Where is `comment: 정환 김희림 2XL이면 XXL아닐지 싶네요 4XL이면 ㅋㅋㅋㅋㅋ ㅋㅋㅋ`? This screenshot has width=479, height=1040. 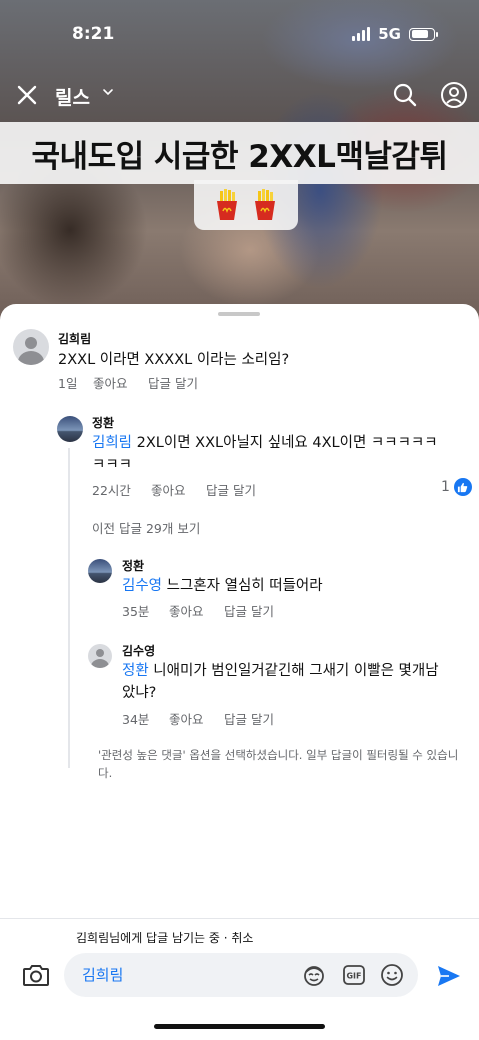 comment: 정환 김희림 2XL이면 XXL아닐지 싶네요 4XL이면 ㅋㅋㅋㅋㅋ ㅋㅋㅋ is located at coordinates (279, 445).